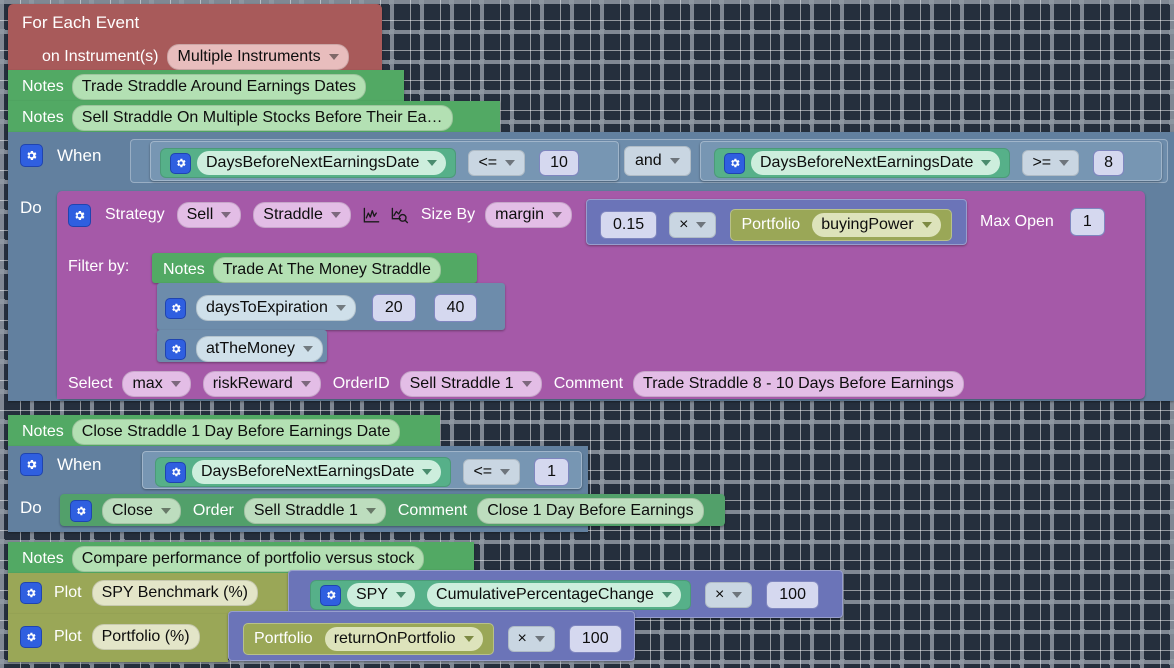 The width and height of the screenshot is (1174, 668). What do you see at coordinates (693, 225) in the screenshot?
I see `math-operator-dropdown: ×` at bounding box center [693, 225].